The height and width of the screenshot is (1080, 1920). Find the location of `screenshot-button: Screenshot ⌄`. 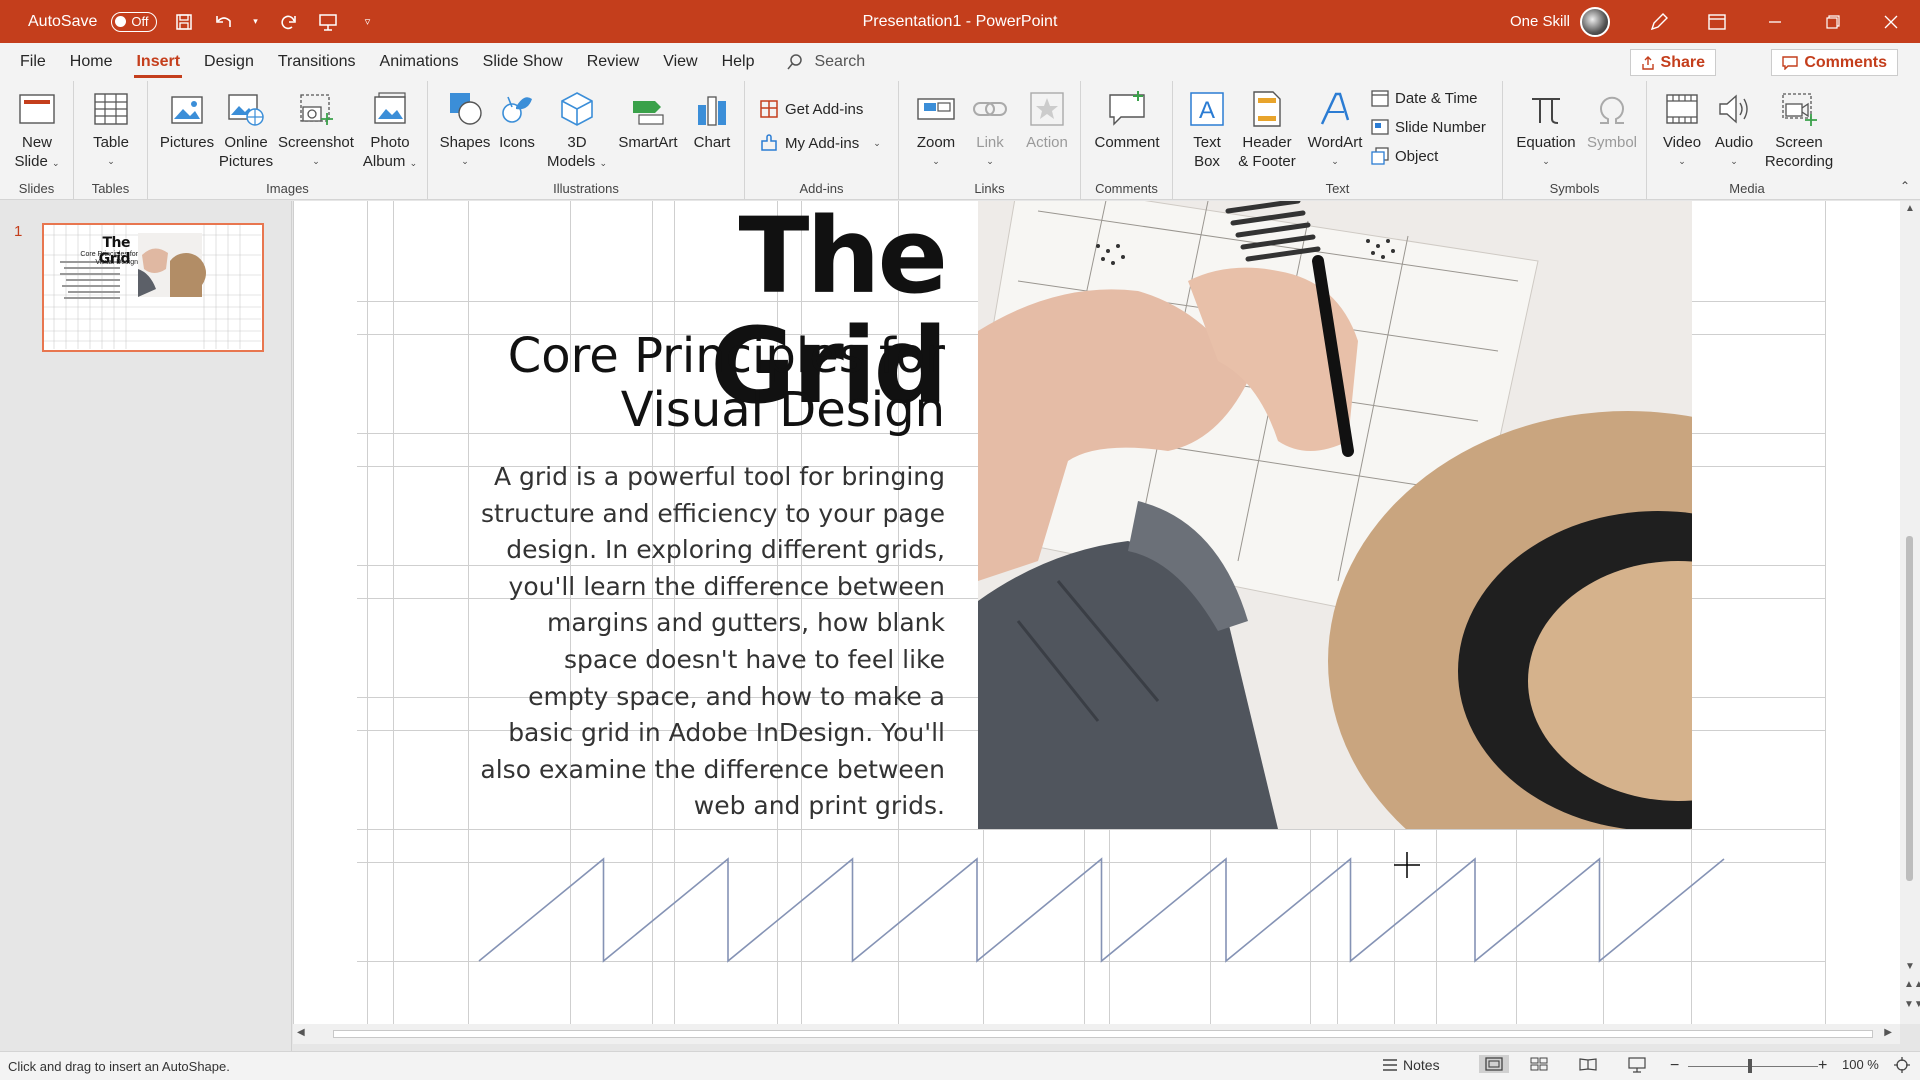

screenshot-button: Screenshot ⌄ is located at coordinates (316, 129).